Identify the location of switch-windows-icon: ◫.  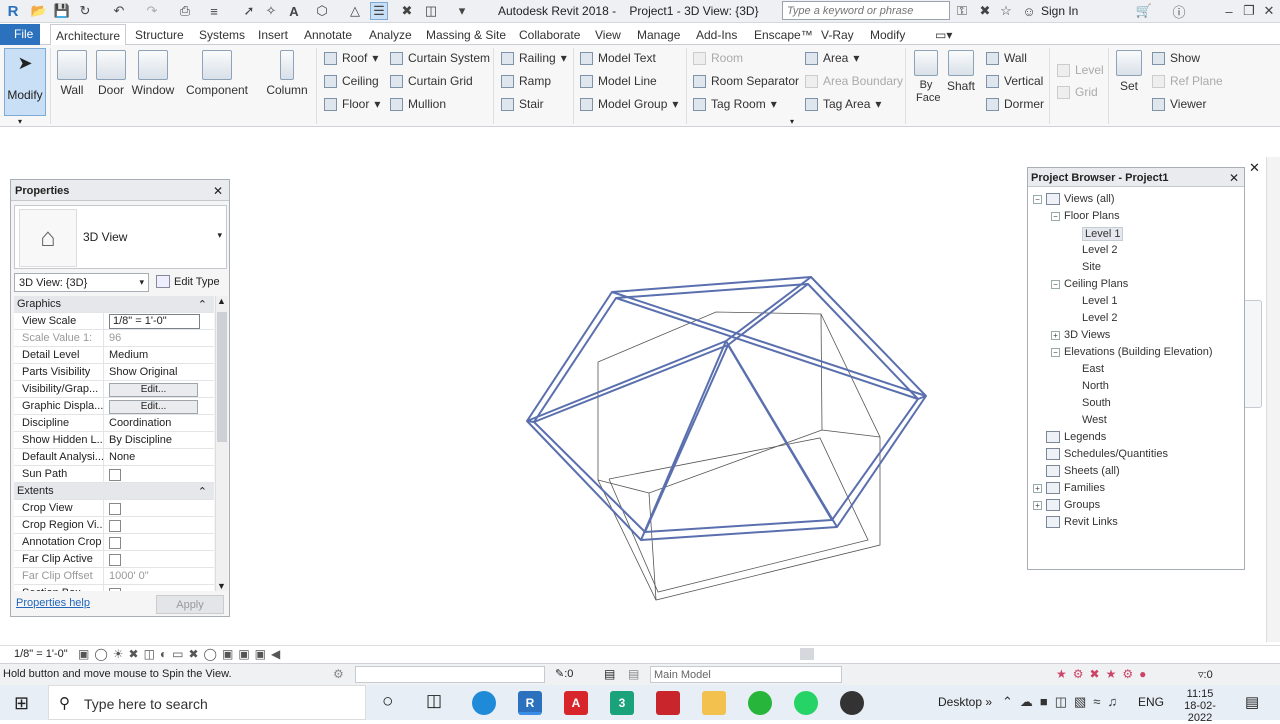
(431, 11).